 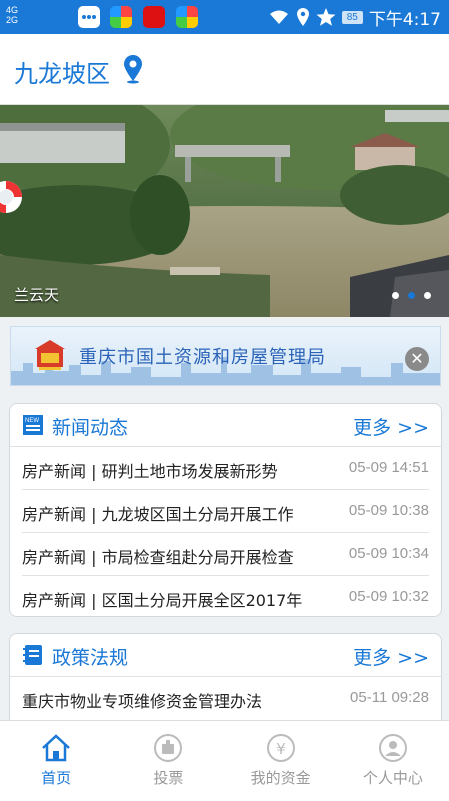 I want to click on yuan-icon: ¥, so click(x=280, y=748).